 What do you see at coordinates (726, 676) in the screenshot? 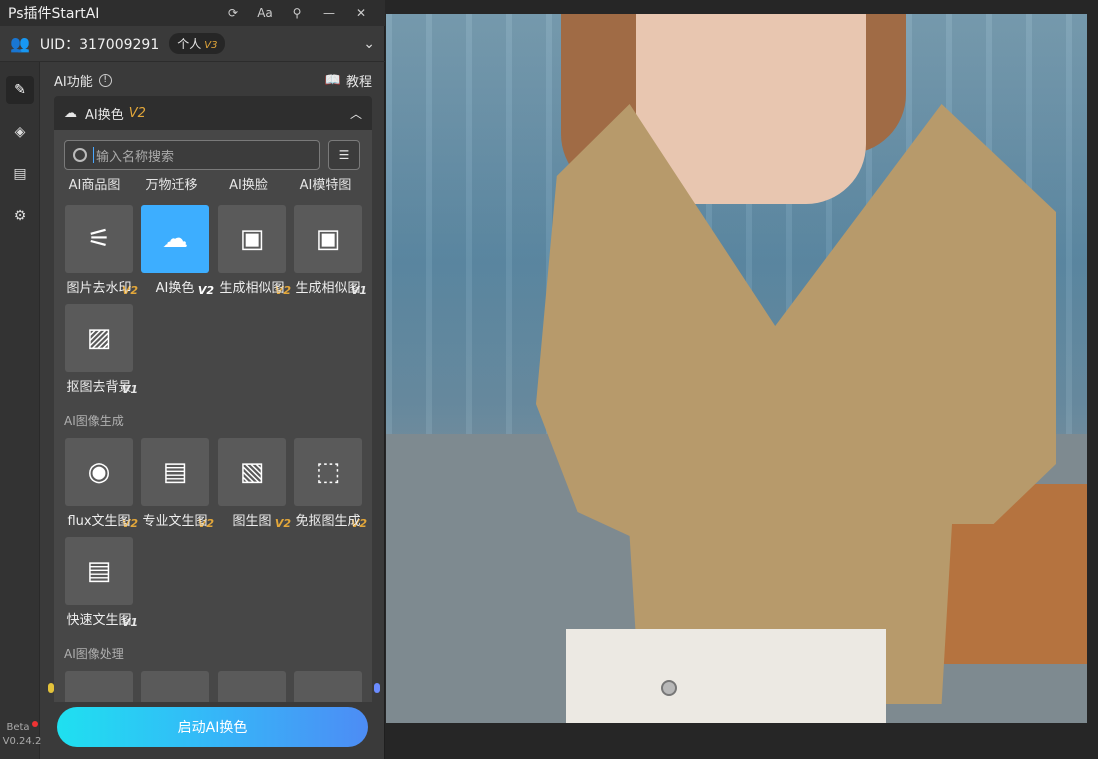
I see `photo-pants` at bounding box center [726, 676].